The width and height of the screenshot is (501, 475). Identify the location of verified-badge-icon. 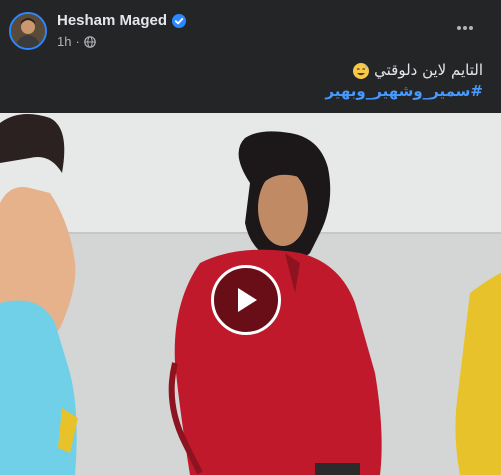
(179, 21).